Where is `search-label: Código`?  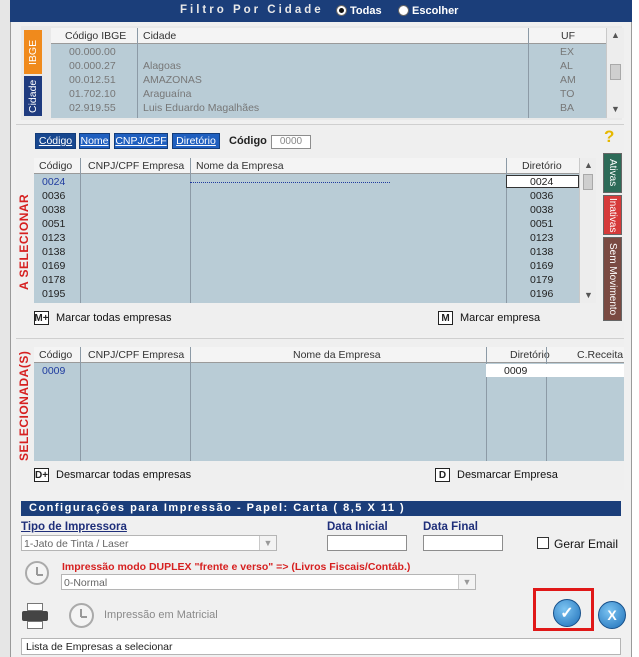 search-label: Código is located at coordinates (248, 141).